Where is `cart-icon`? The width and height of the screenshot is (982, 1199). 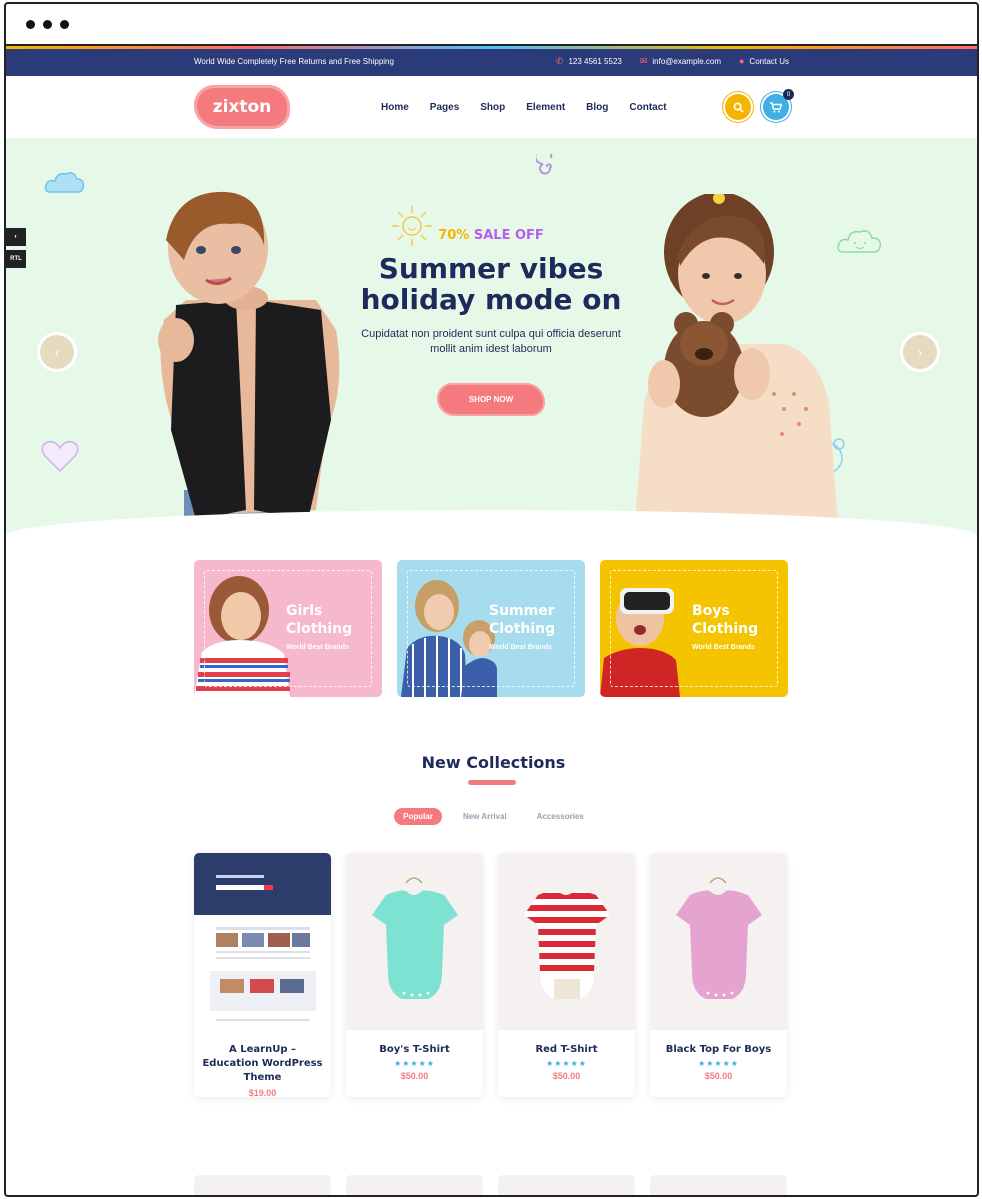 cart-icon is located at coordinates (776, 106).